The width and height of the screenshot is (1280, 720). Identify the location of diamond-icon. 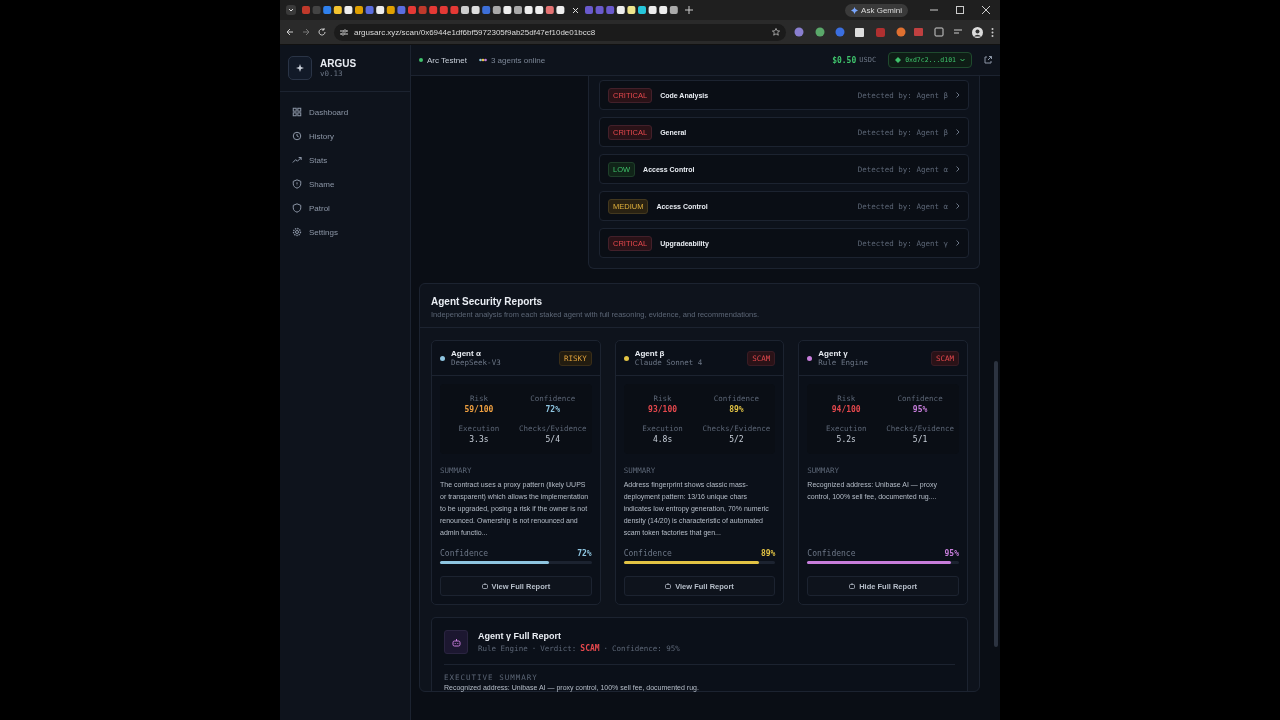
(898, 60).